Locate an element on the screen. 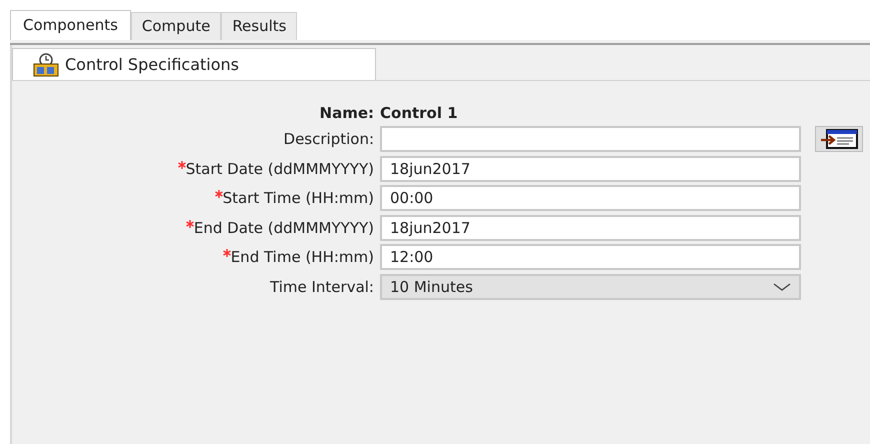 The width and height of the screenshot is (870, 444). tab: Results is located at coordinates (259, 26).